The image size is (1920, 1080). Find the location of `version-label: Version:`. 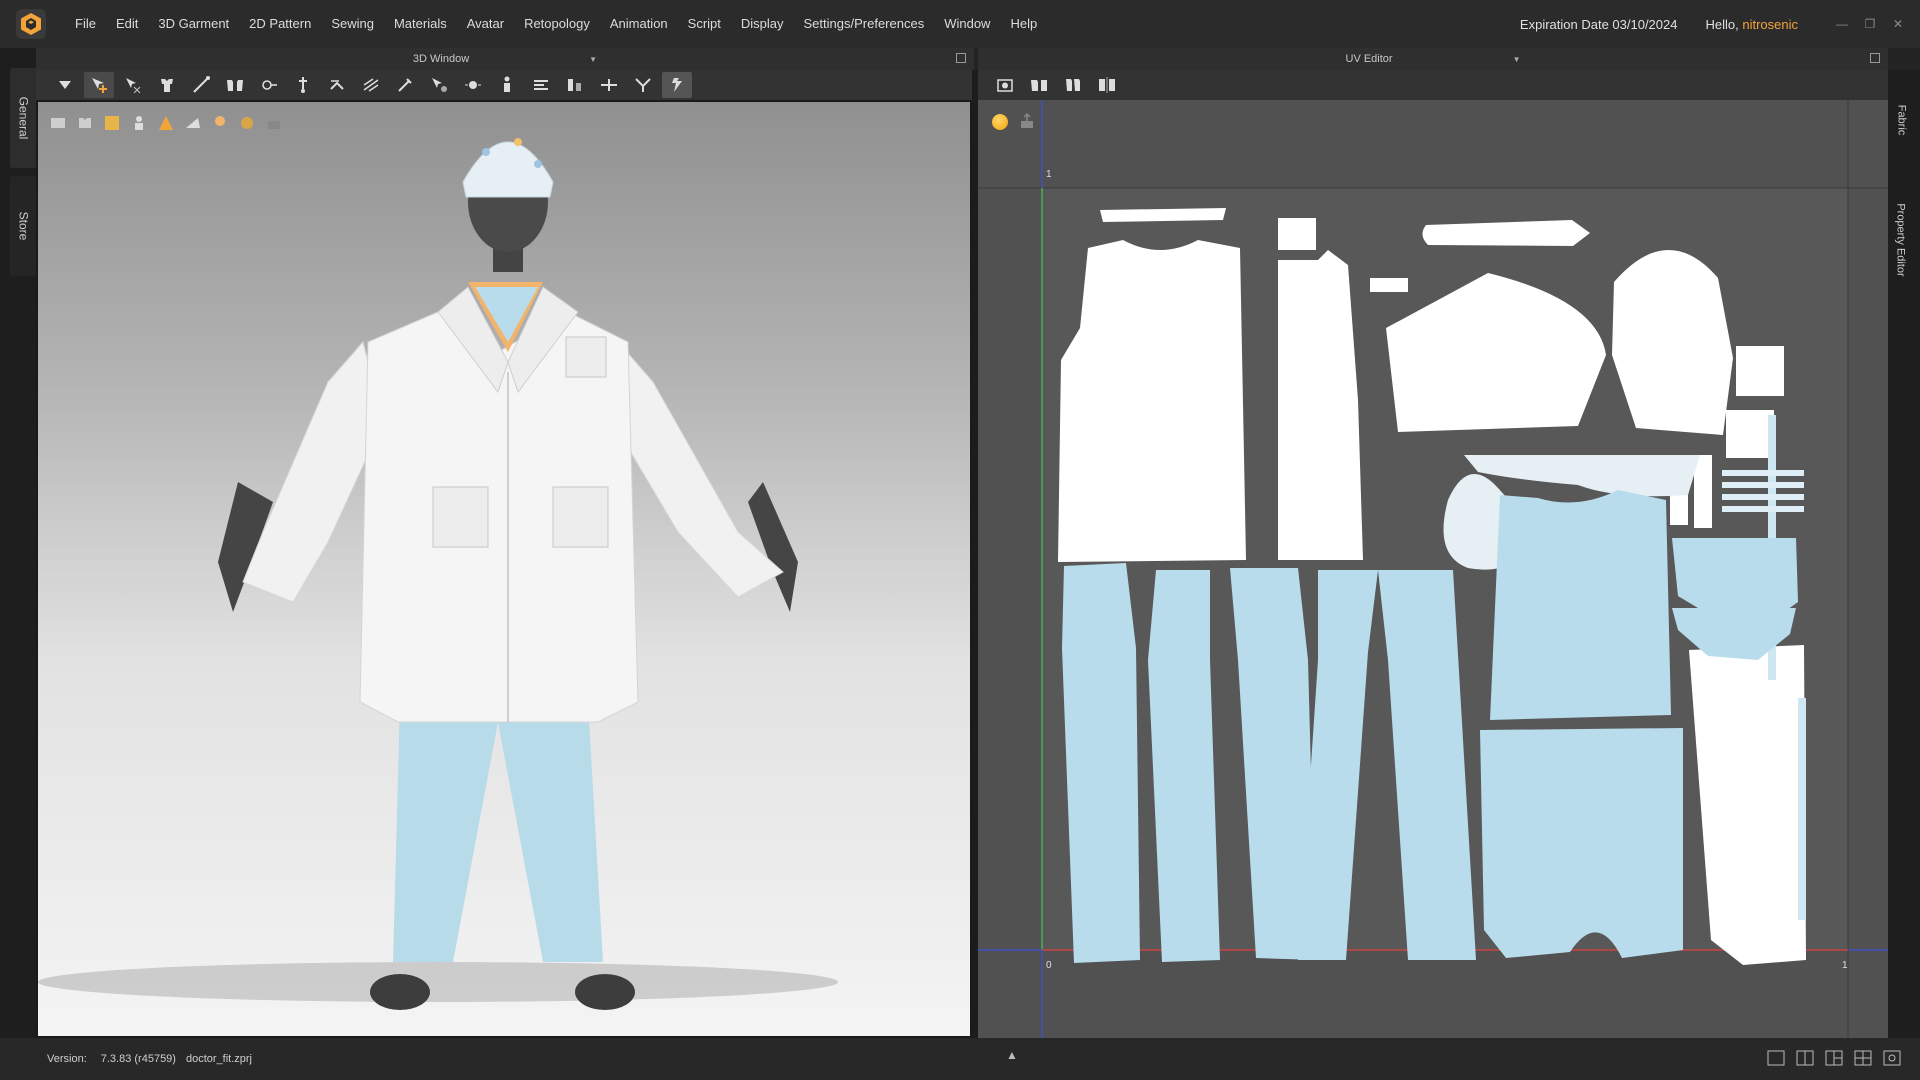

version-label: Version: is located at coordinates (67, 1059).